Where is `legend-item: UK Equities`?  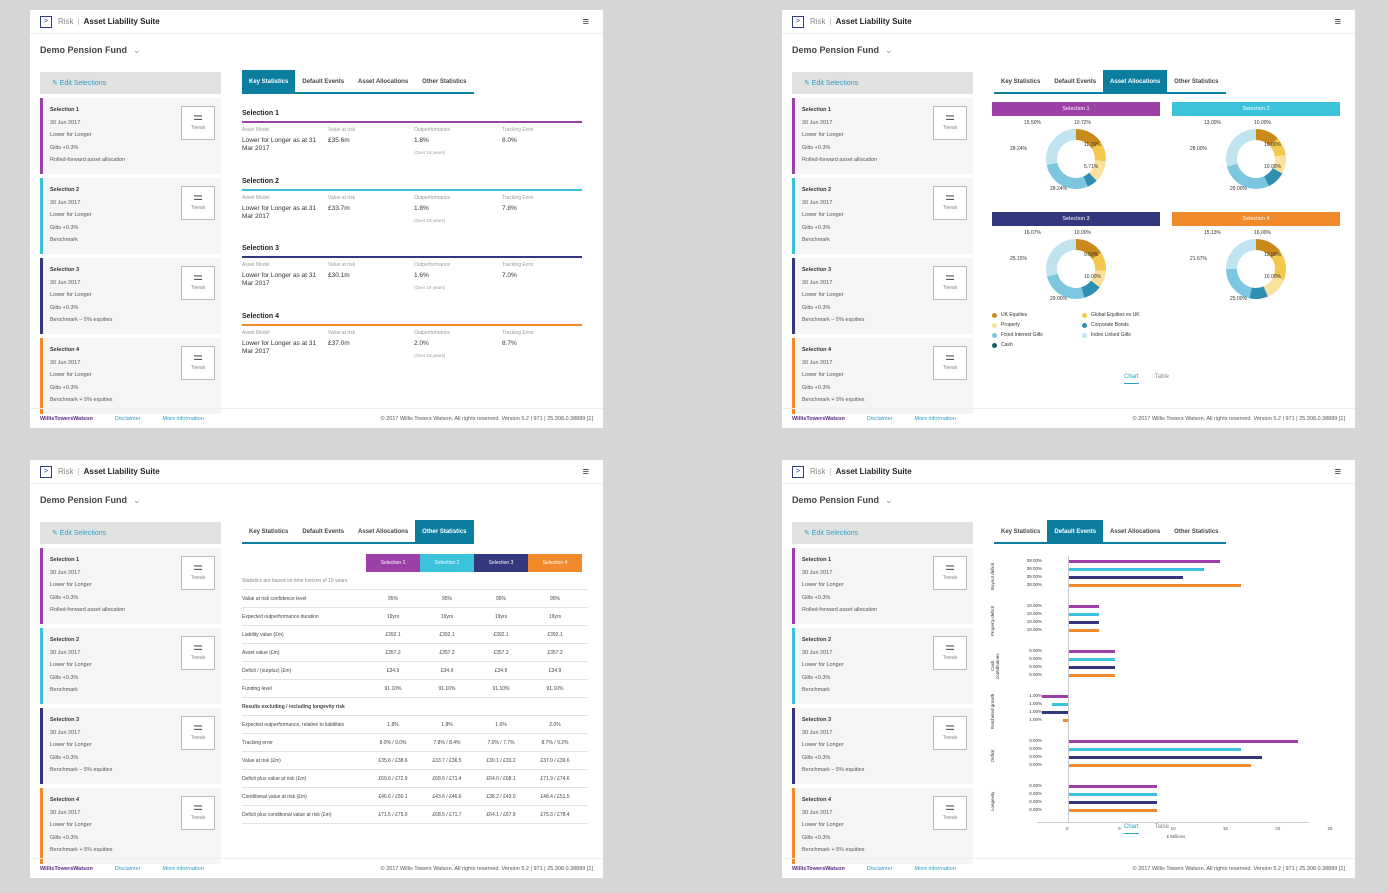 legend-item: UK Equities is located at coordinates (1037, 315).